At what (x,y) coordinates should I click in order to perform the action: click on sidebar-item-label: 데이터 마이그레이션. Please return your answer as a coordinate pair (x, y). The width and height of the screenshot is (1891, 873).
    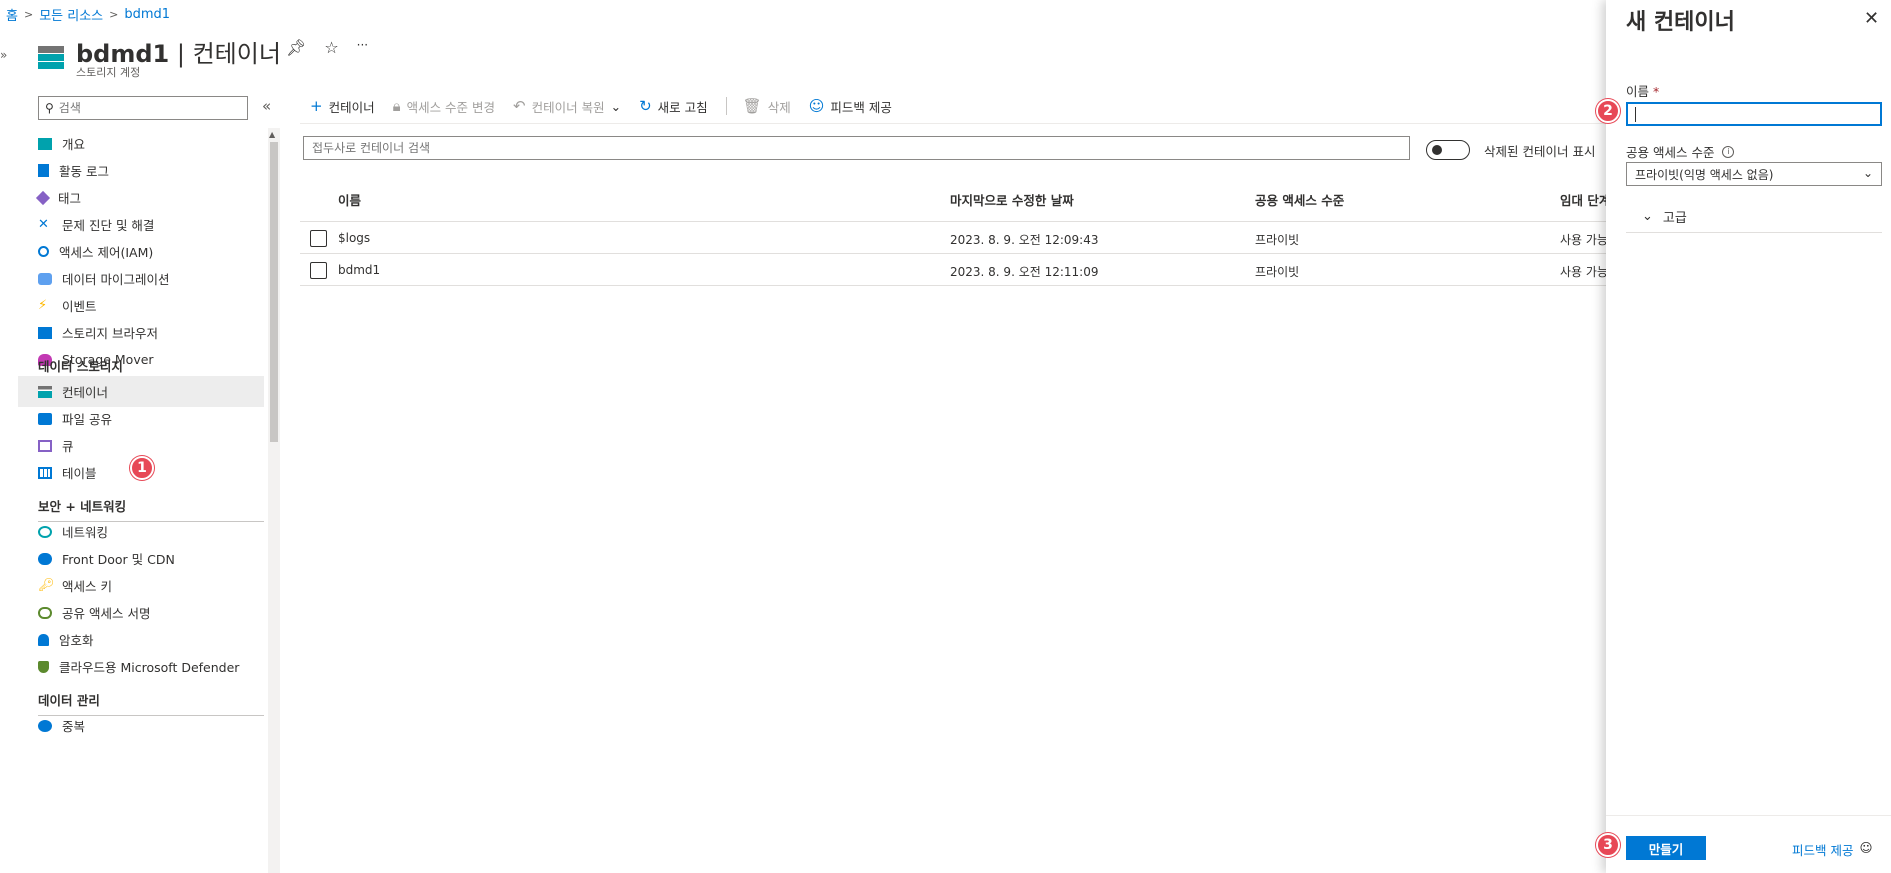
    Looking at the image, I should click on (116, 279).